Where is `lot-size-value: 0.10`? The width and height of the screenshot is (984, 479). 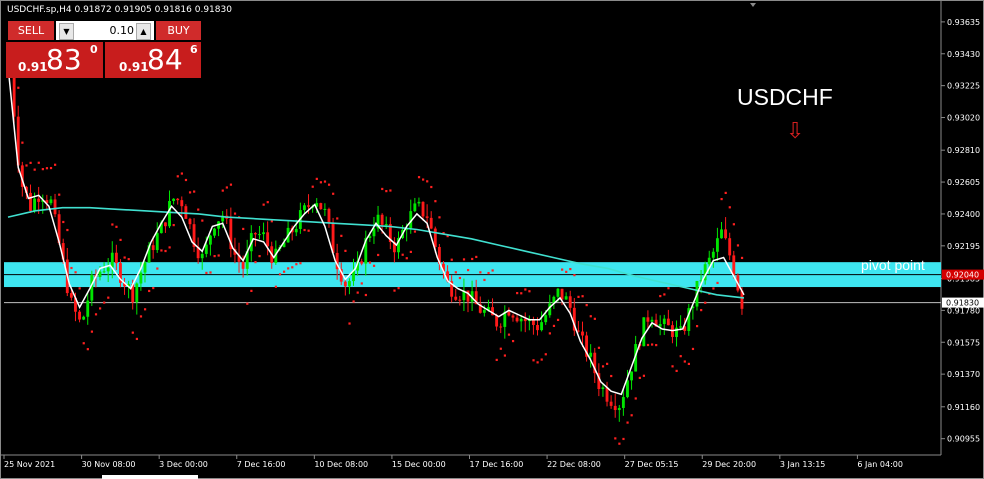
lot-size-value: 0.10 is located at coordinates (122, 30).